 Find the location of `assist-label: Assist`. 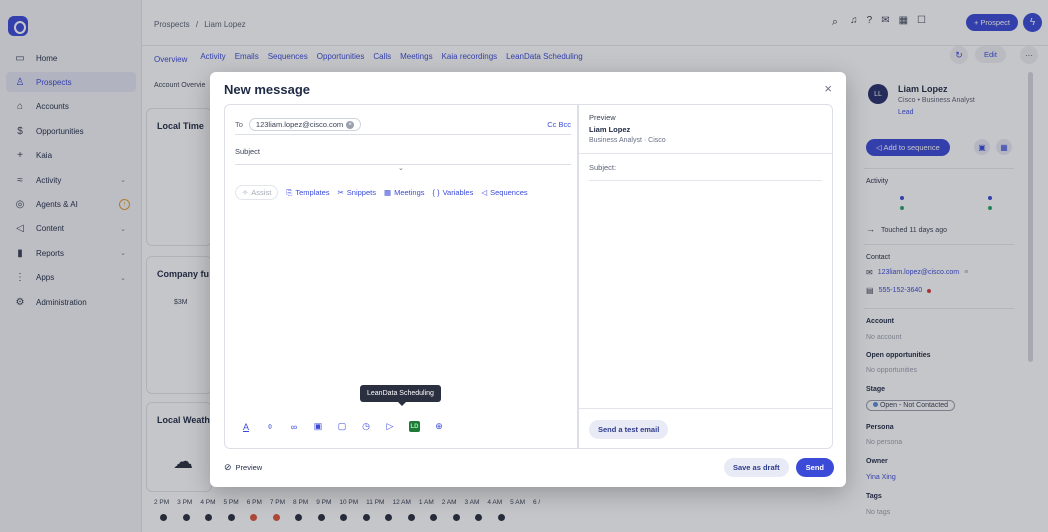

assist-label: Assist is located at coordinates (261, 192).